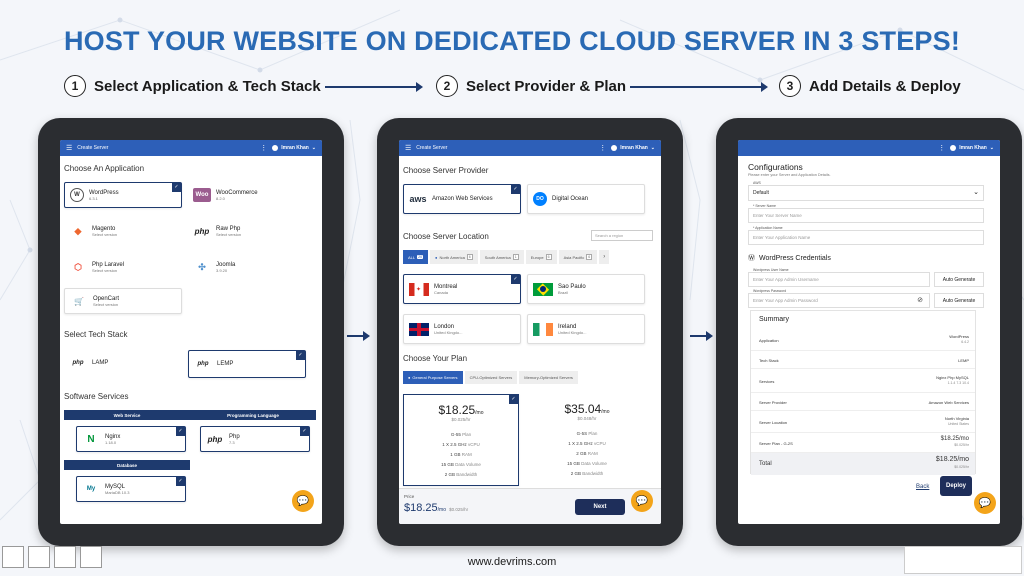 Image resolution: width=1024 pixels, height=576 pixels. Describe the element at coordinates (600, 507) in the screenshot. I see `next-button: Next` at that location.